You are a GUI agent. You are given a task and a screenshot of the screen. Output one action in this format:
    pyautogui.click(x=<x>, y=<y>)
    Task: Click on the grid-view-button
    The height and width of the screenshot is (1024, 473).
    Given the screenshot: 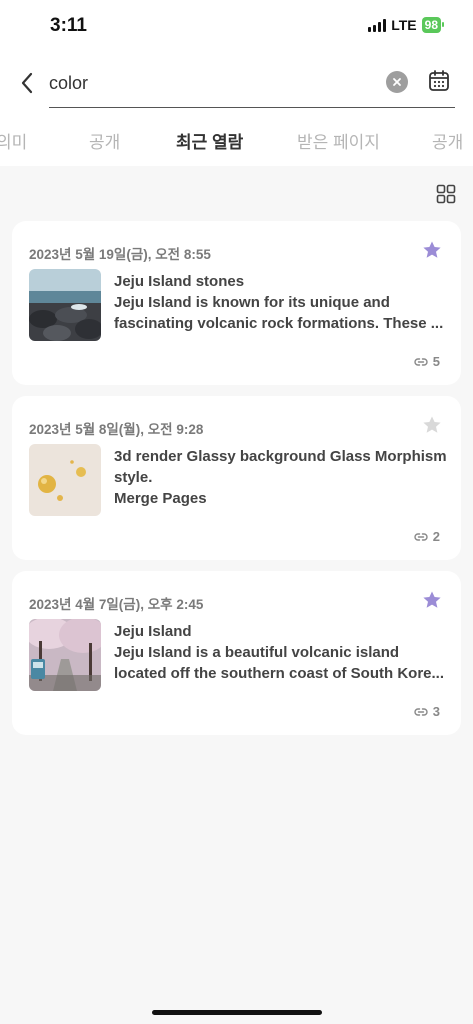 What is the action you would take?
    pyautogui.click(x=446, y=194)
    